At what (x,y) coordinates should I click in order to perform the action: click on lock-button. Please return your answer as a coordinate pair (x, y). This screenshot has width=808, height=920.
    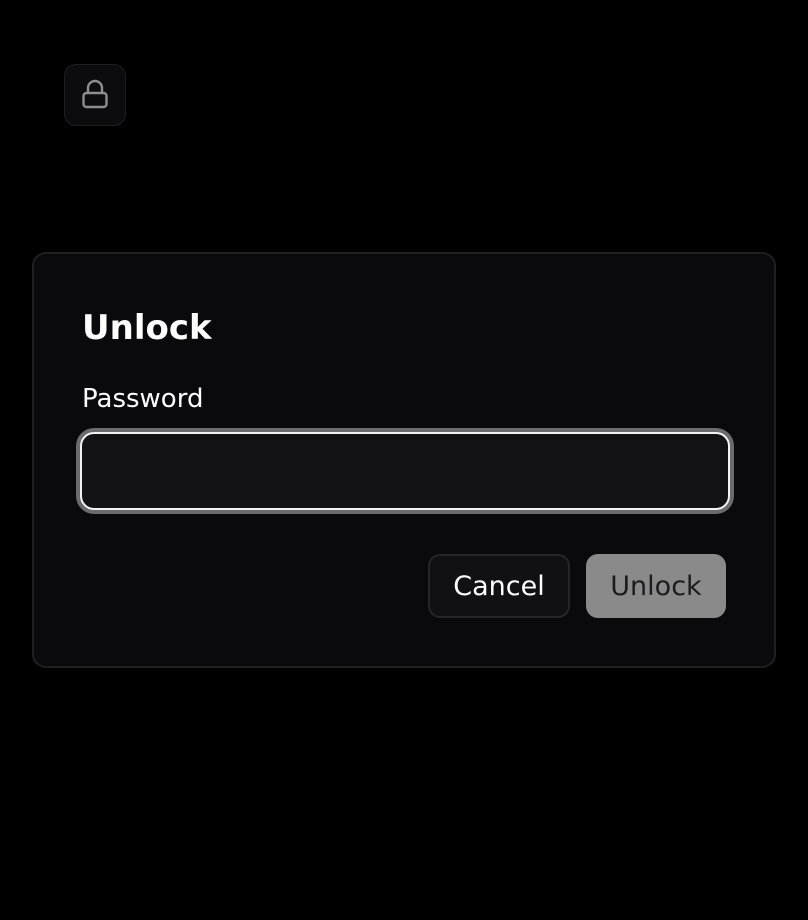
    Looking at the image, I should click on (95, 95).